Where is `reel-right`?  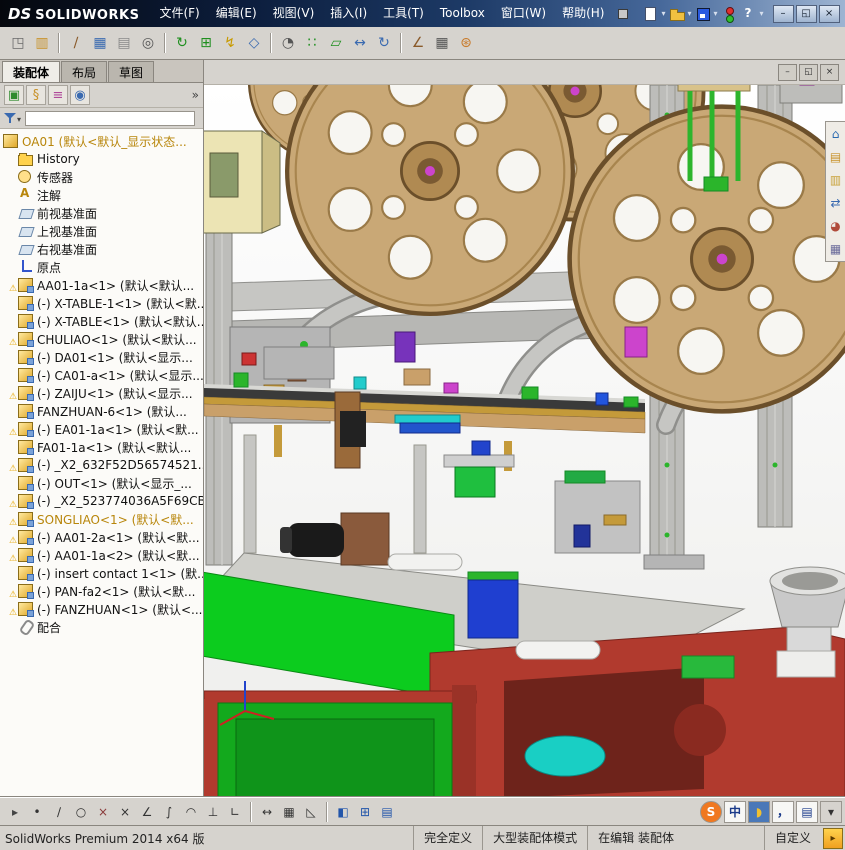 reel-right is located at coordinates (707, 259).